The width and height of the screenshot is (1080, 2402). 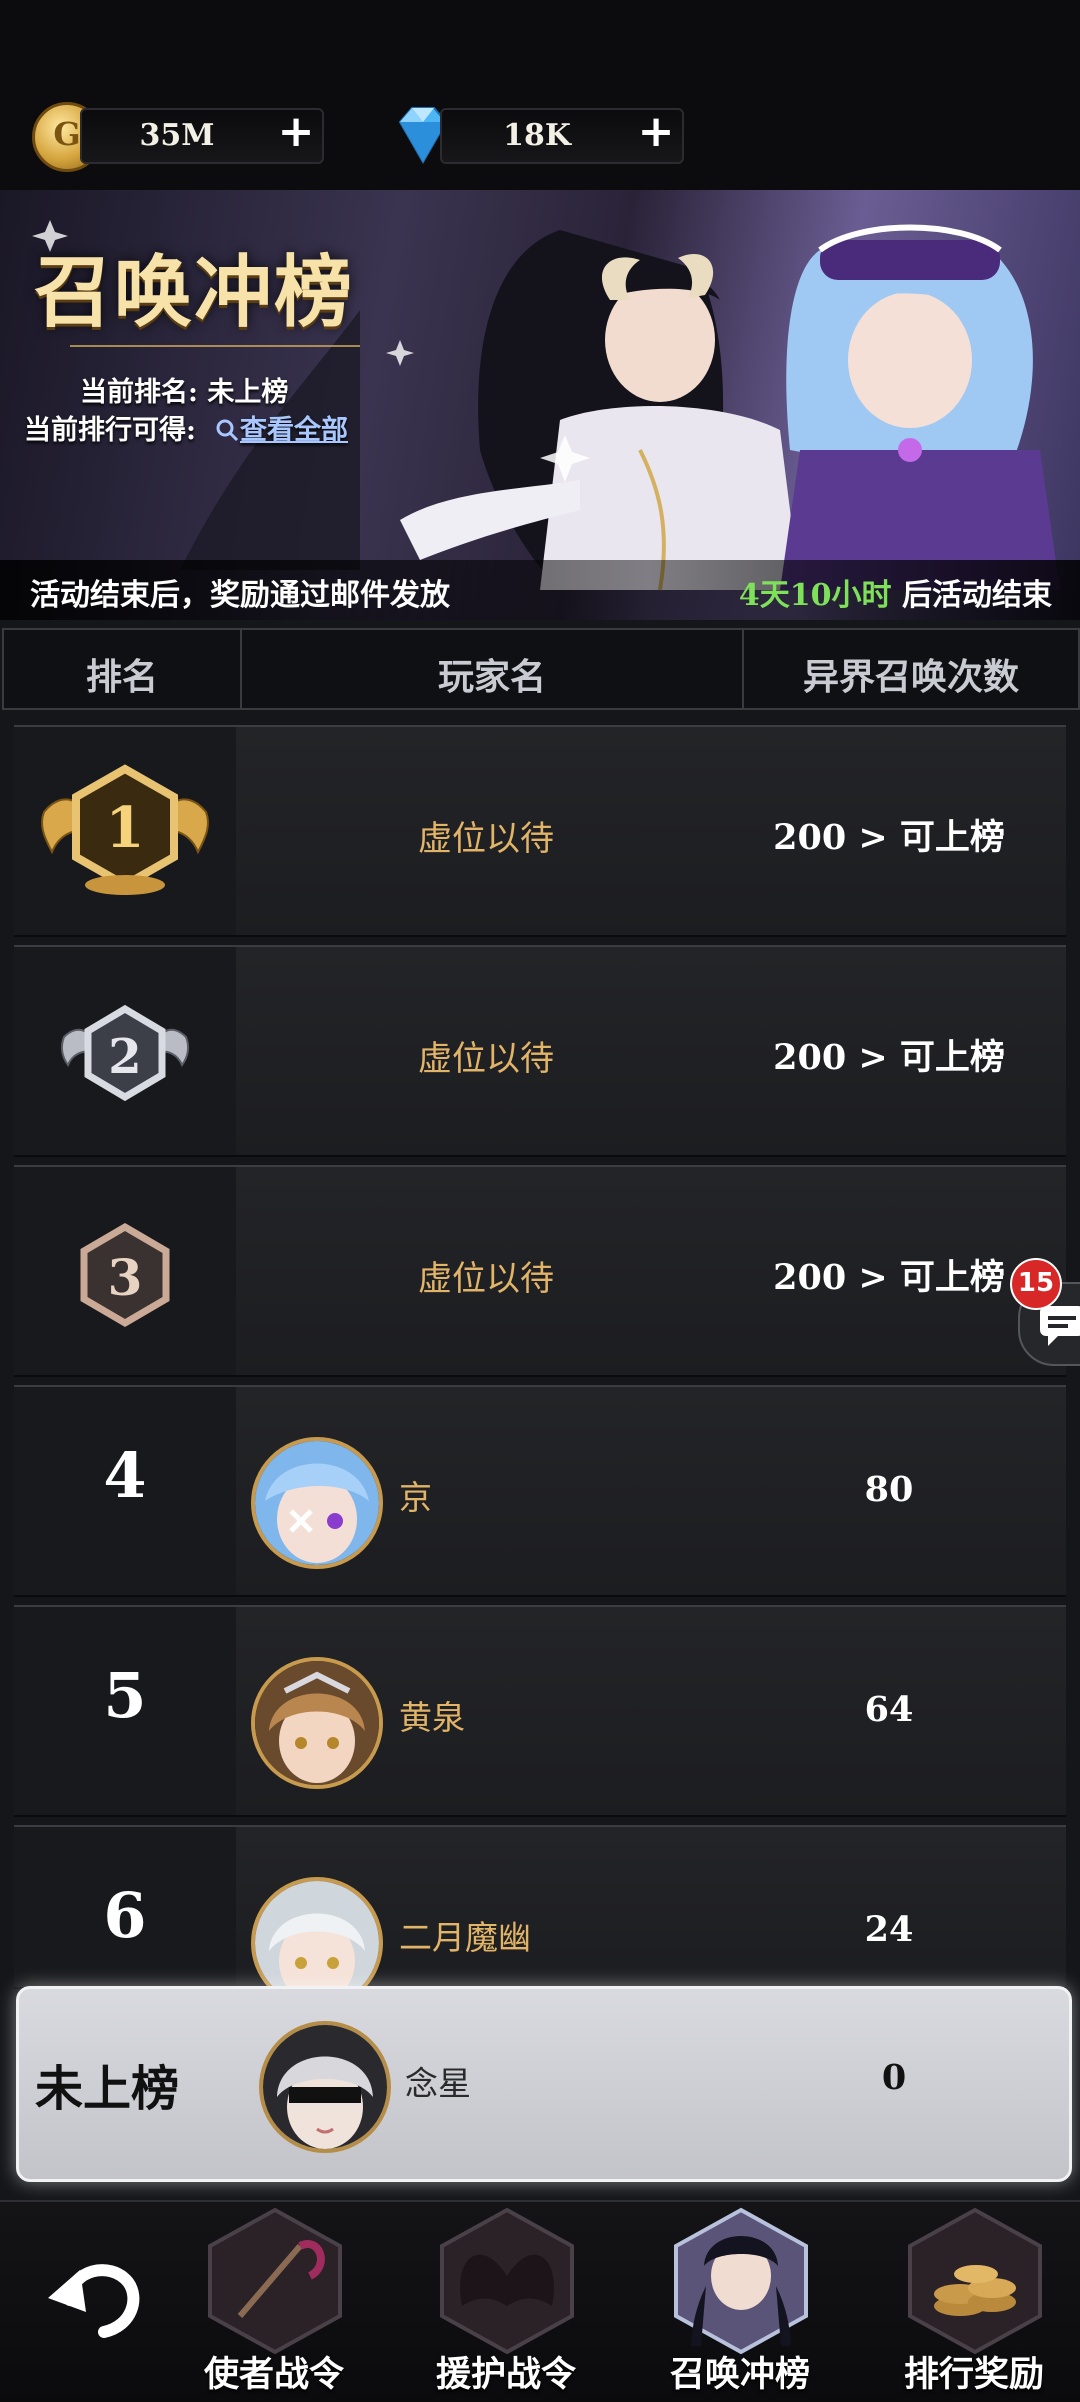 What do you see at coordinates (739, 2374) in the screenshot?
I see `nav-label: 召唤冲榜` at bounding box center [739, 2374].